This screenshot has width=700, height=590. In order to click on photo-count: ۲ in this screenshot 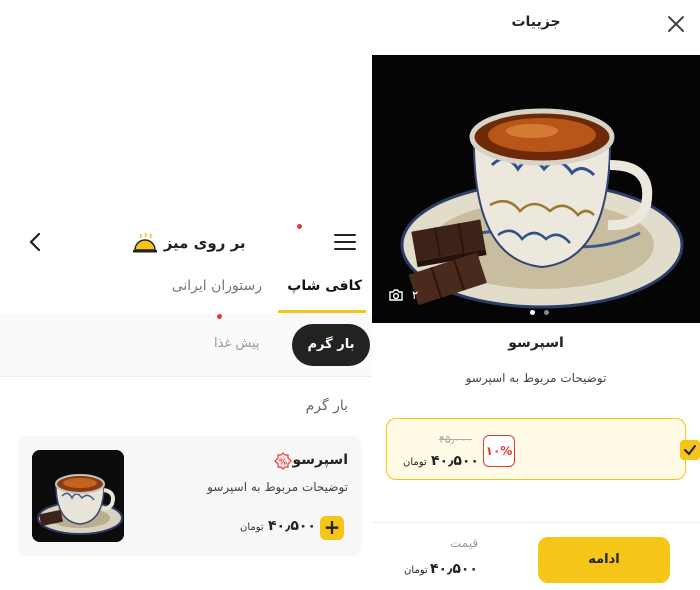, I will do `click(415, 294)`.